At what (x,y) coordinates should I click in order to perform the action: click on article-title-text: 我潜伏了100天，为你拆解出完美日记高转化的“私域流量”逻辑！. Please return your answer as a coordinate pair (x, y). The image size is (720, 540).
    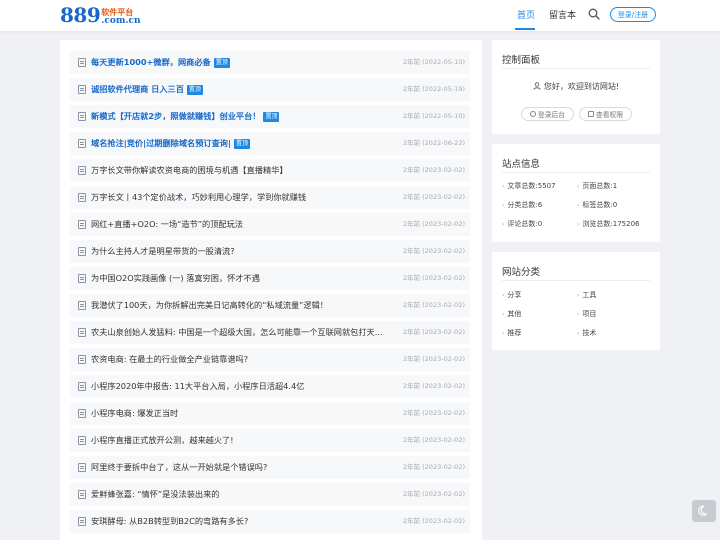
    Looking at the image, I should click on (209, 305).